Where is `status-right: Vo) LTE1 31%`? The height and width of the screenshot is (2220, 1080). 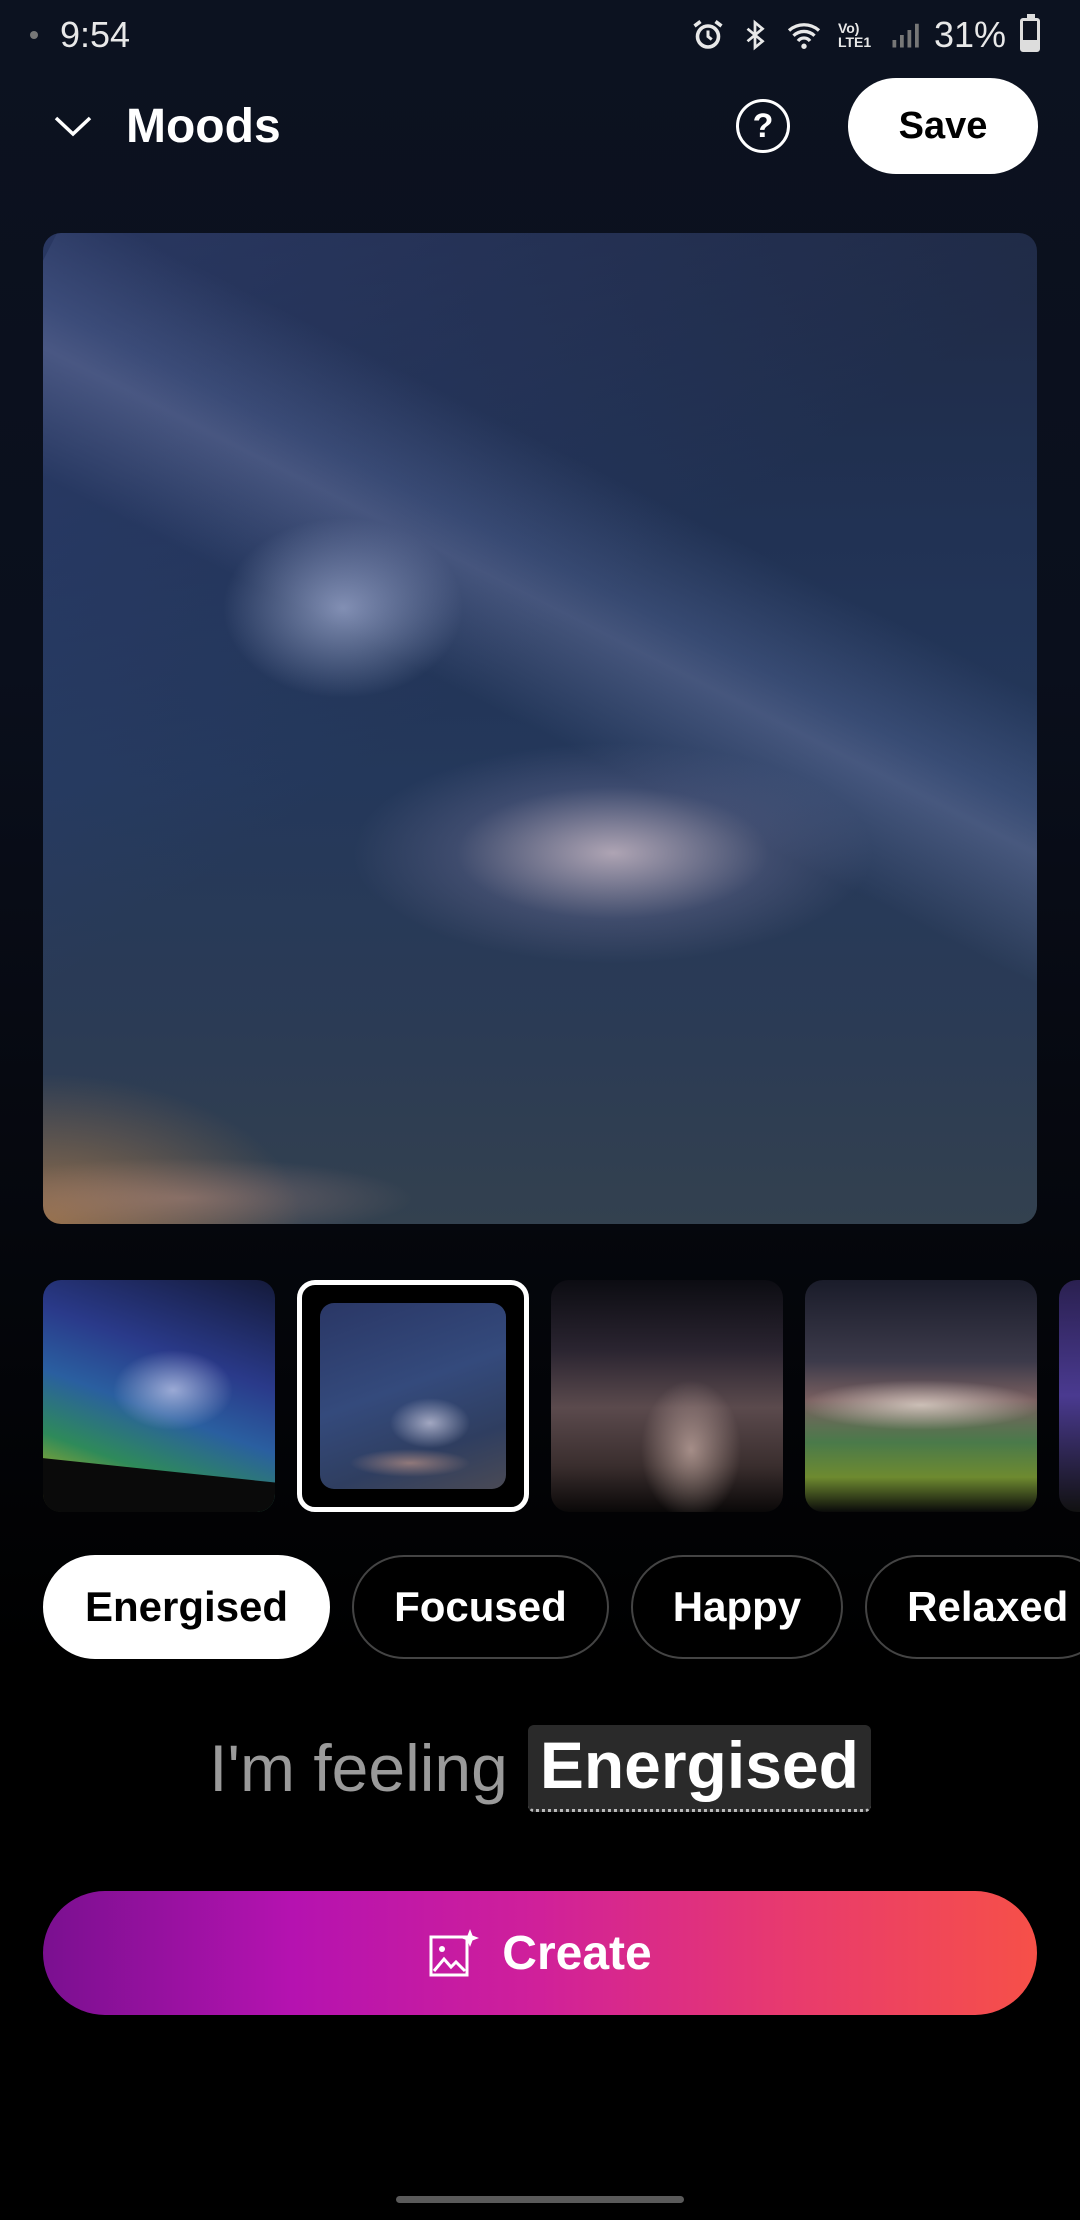 status-right: Vo) LTE1 31% is located at coordinates (865, 35).